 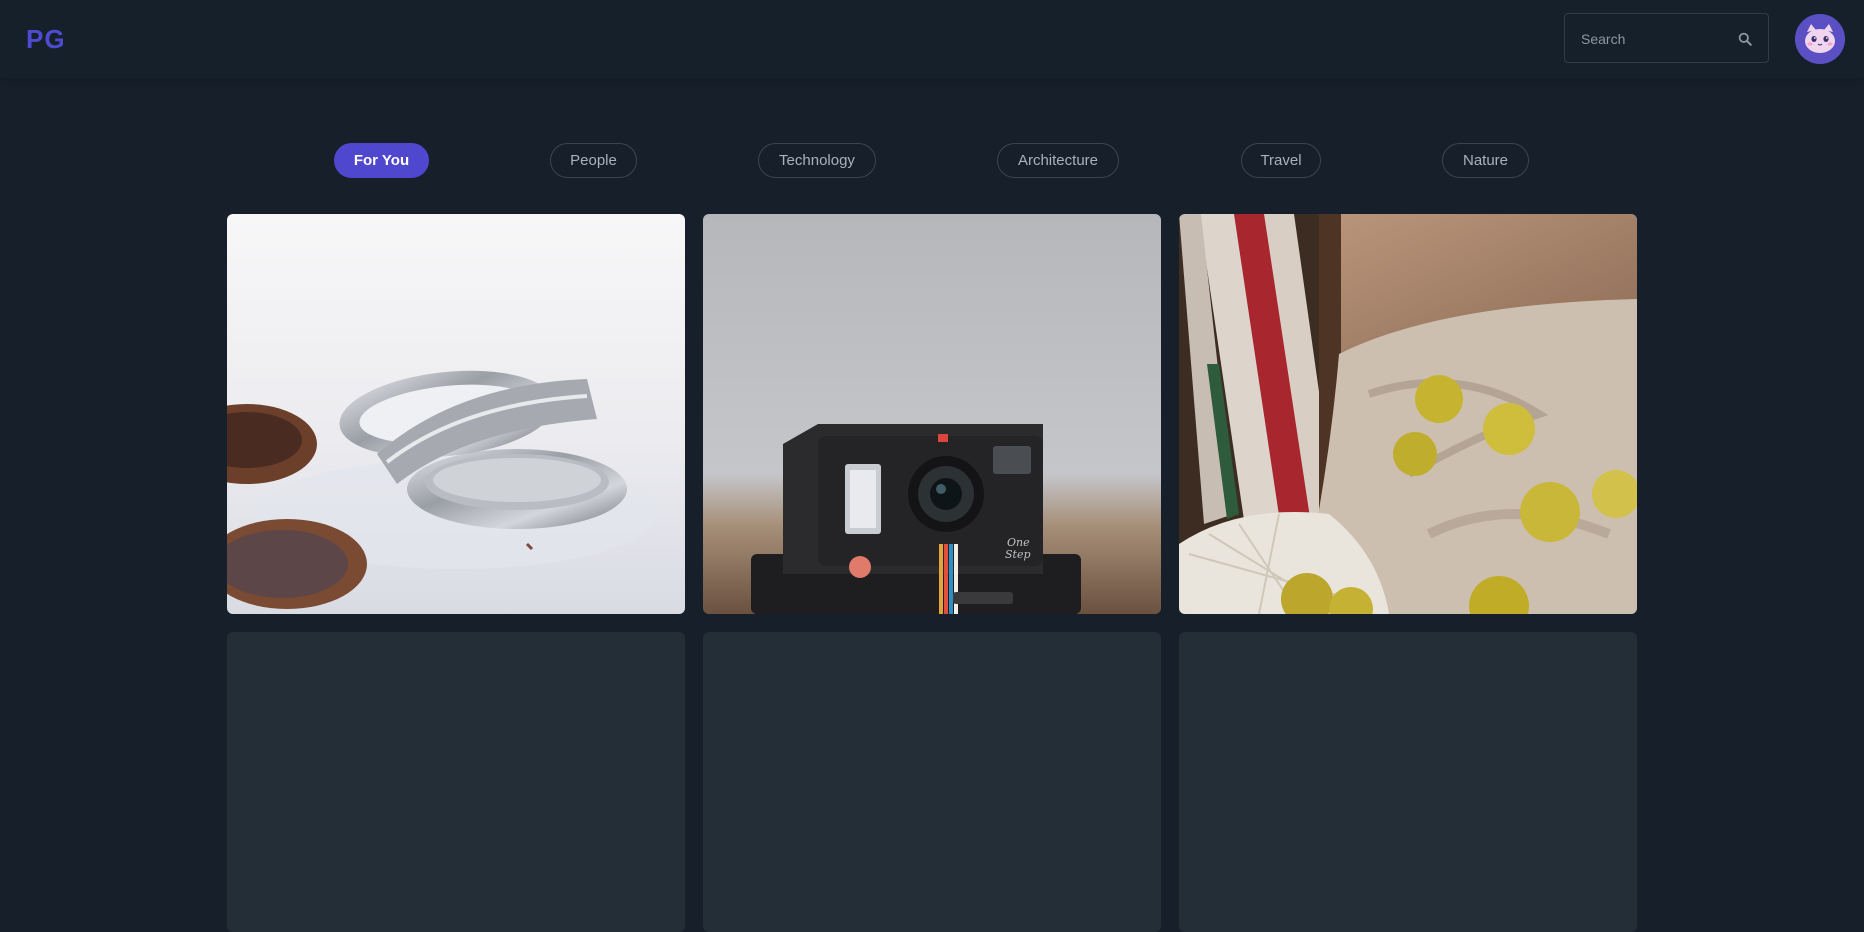 What do you see at coordinates (932, 39) in the screenshot?
I see `top-bar: PG` at bounding box center [932, 39].